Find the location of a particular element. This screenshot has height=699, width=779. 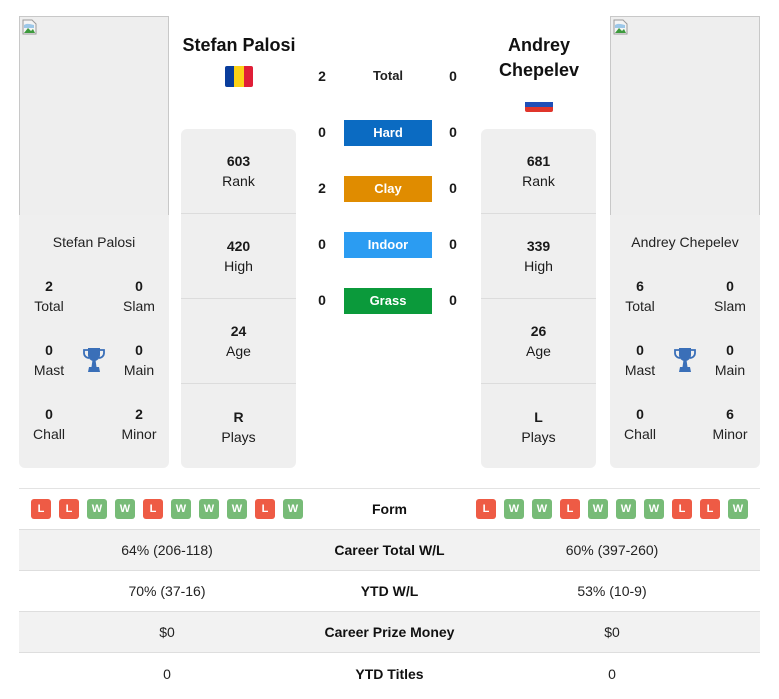

left-titles-slam: 0 Slam is located at coordinates (139, 296).